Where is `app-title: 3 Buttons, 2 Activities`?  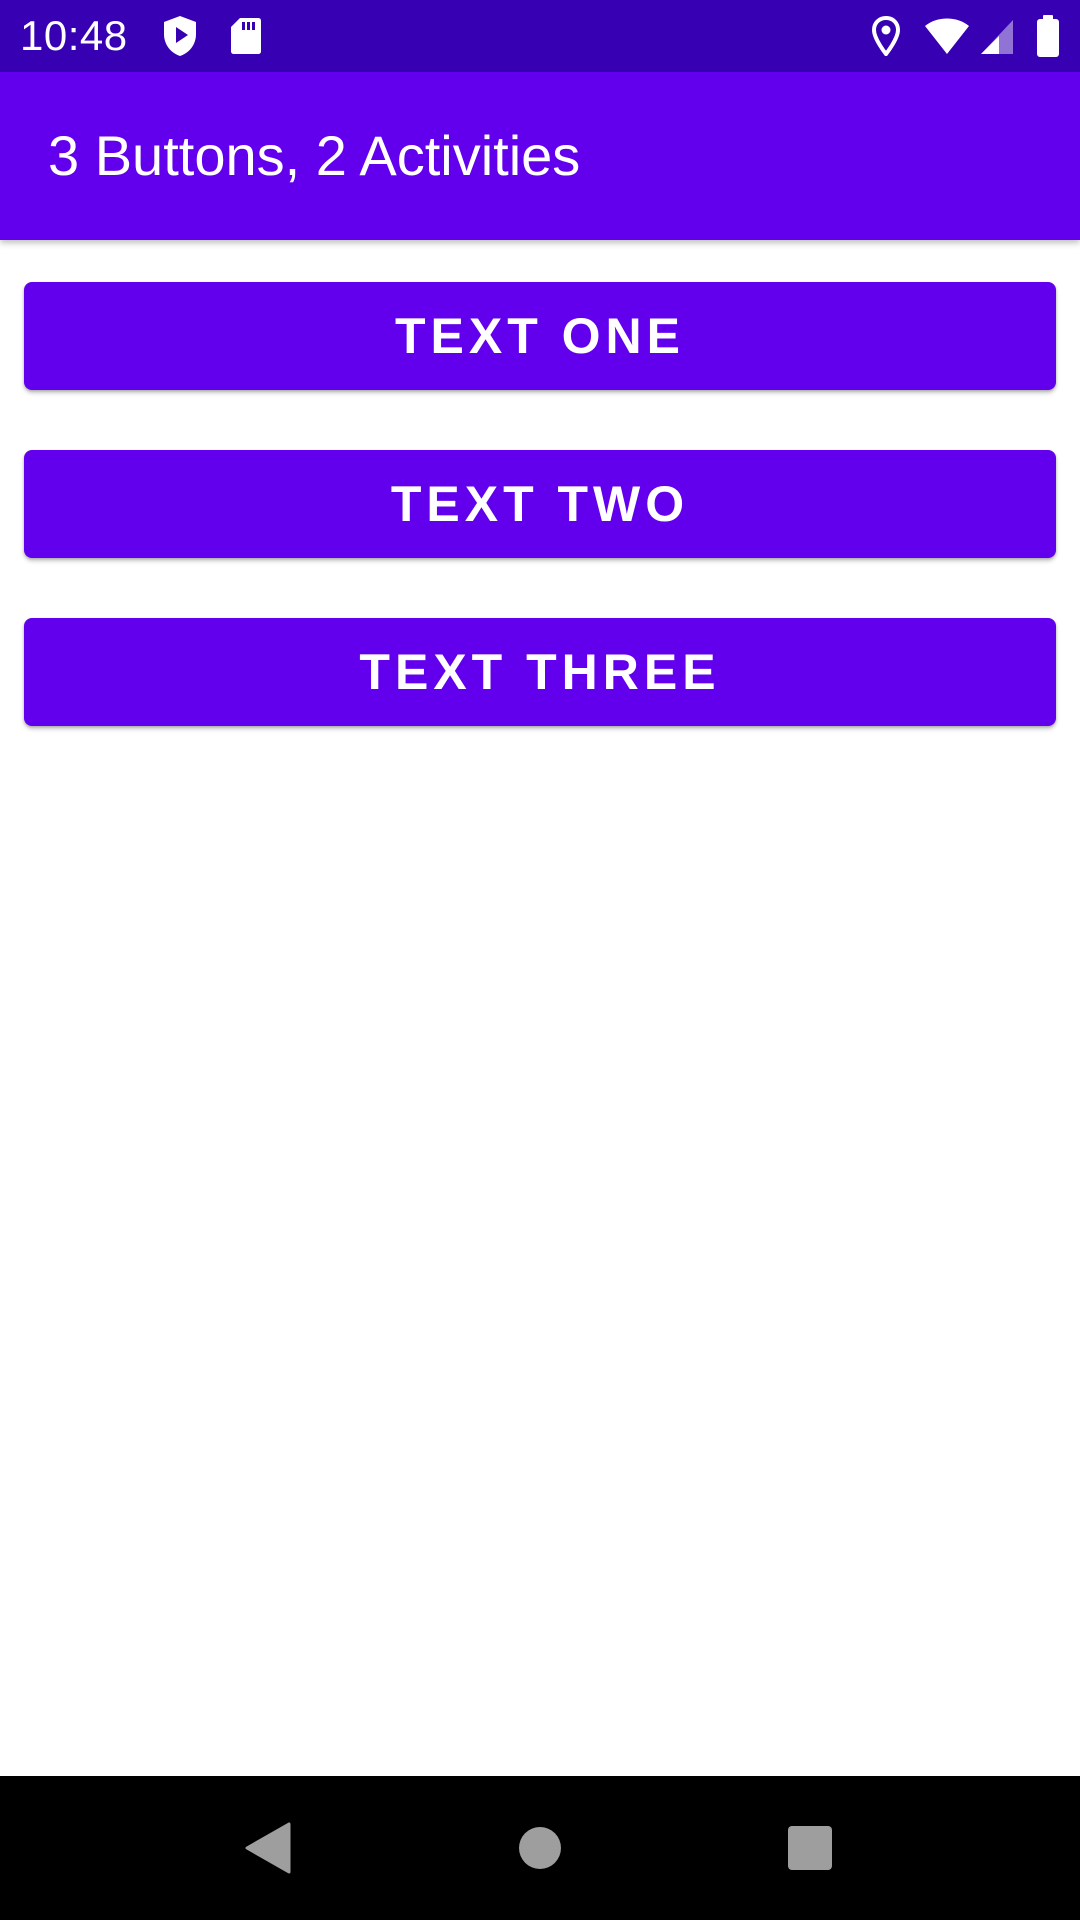
app-title: 3 Buttons, 2 Activities is located at coordinates (314, 155).